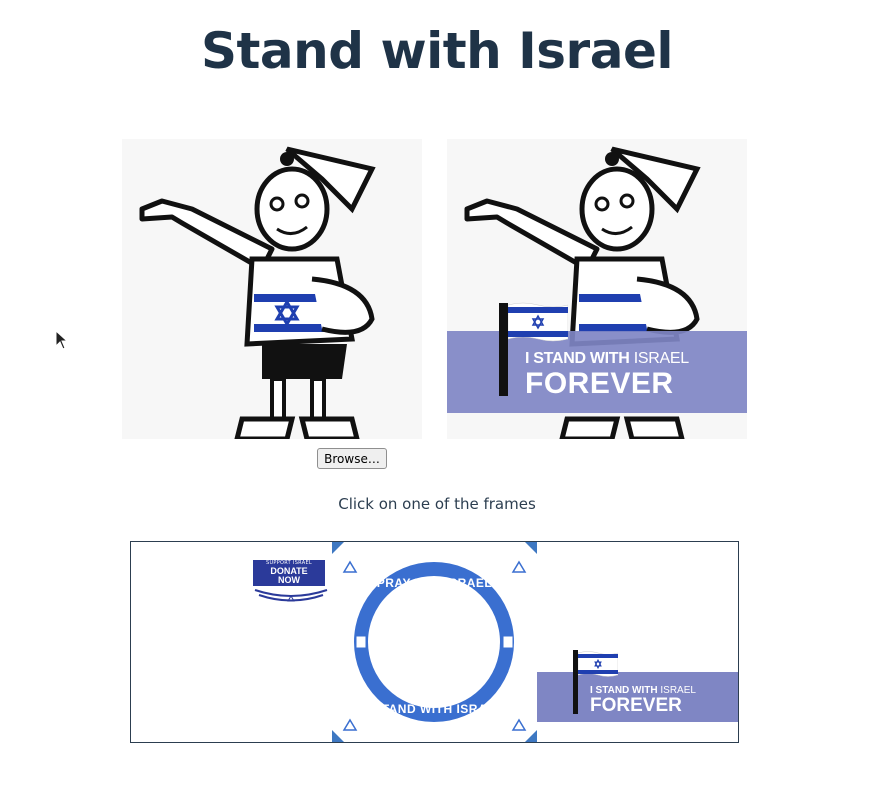 The height and width of the screenshot is (792, 874). Describe the element at coordinates (257, 292) in the screenshot. I see `cartoon-boy-illustration` at that location.